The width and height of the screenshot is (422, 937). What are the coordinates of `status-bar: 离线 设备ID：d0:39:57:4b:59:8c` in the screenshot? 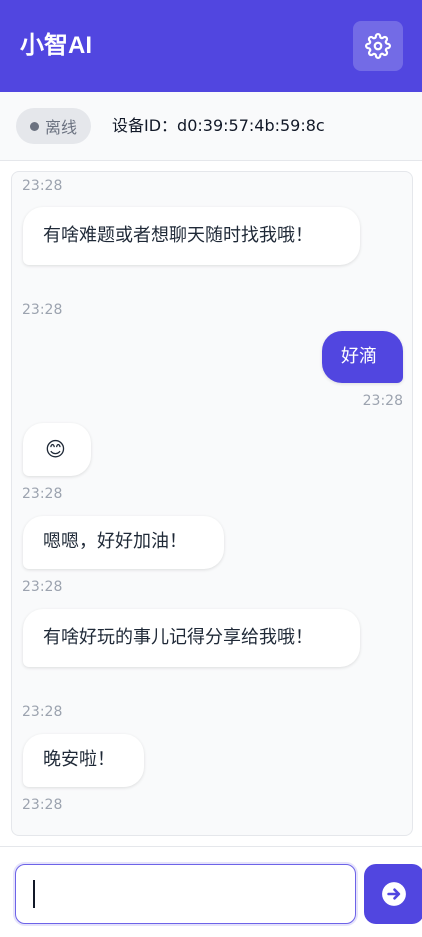 It's located at (211, 126).